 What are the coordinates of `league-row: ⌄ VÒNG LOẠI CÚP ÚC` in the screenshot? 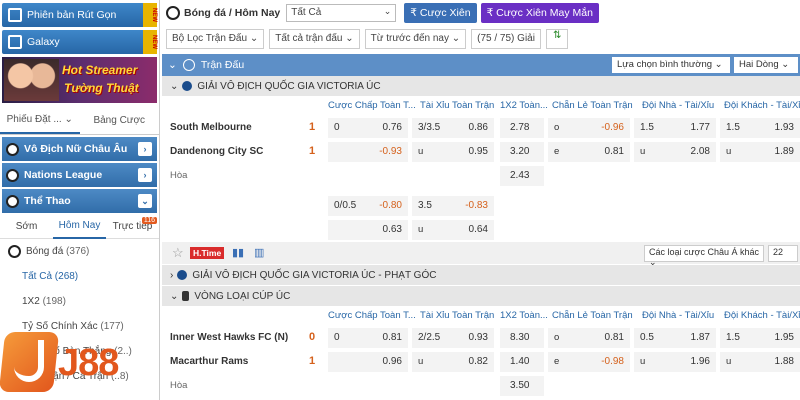 It's located at (481, 296).